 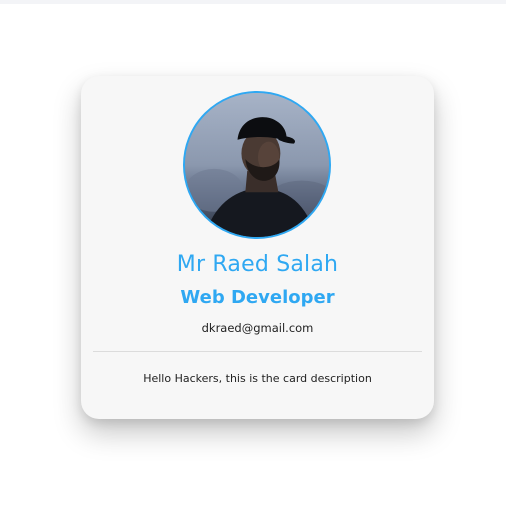 What do you see at coordinates (257, 297) in the screenshot?
I see `profile-title: Web Developer` at bounding box center [257, 297].